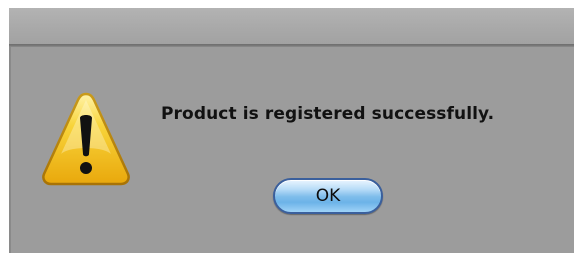 This screenshot has width=574, height=259. Describe the element at coordinates (328, 114) in the screenshot. I see `dialog-message: Product is registered successfully.` at that location.